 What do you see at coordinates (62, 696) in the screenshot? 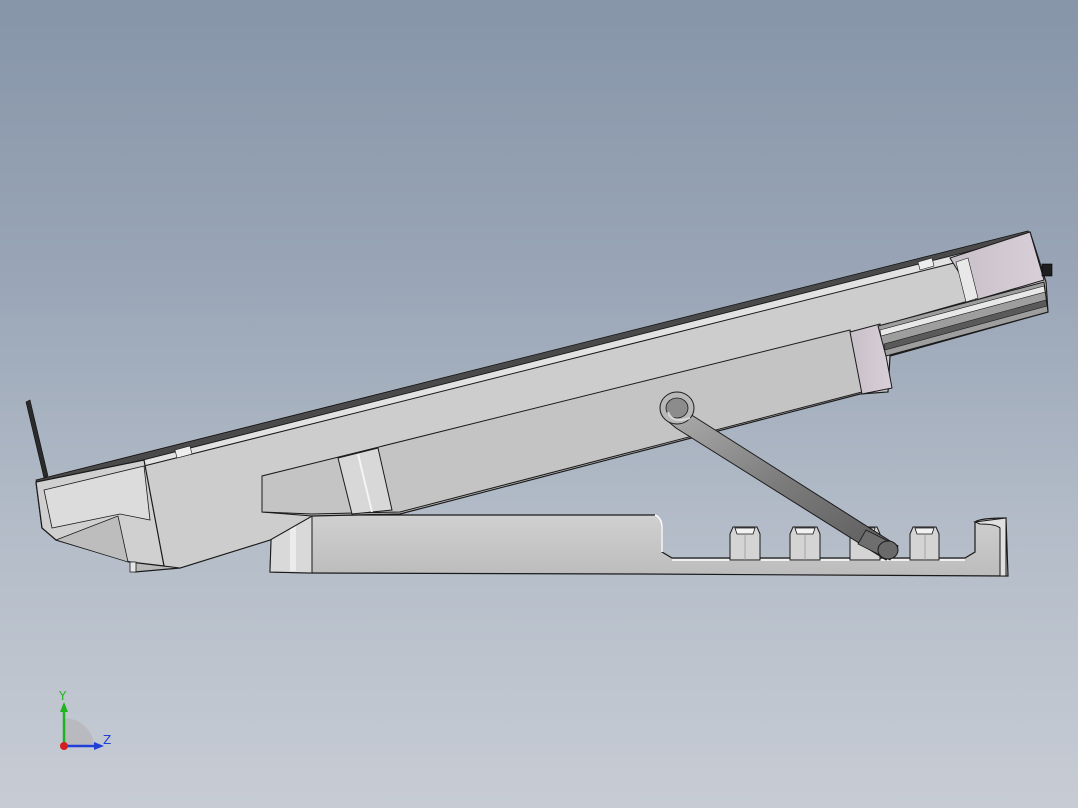
I see `y-axis-label: Y` at bounding box center [62, 696].